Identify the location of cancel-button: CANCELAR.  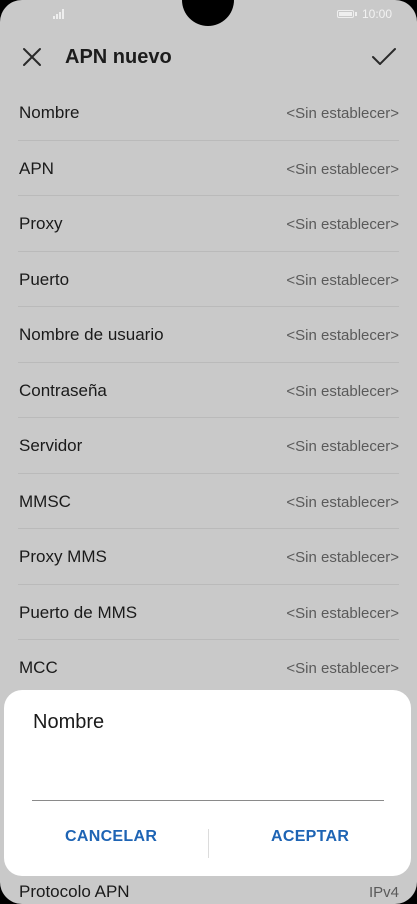
(111, 837).